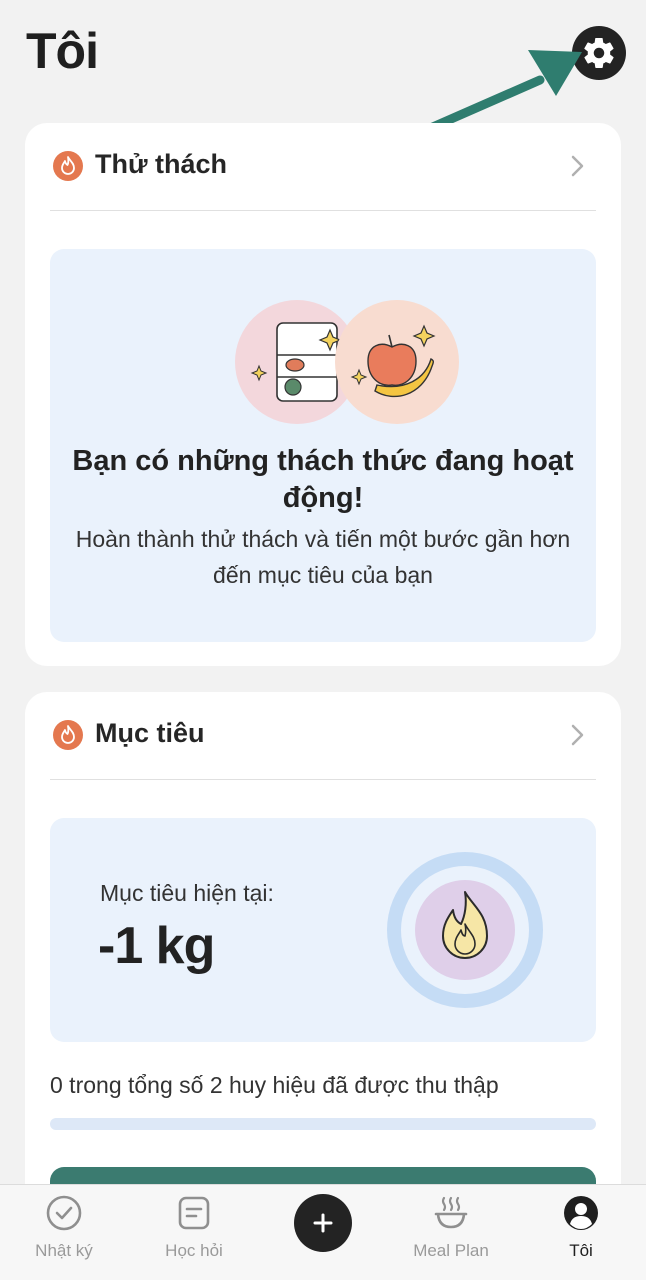 The height and width of the screenshot is (1280, 646). Describe the element at coordinates (451, 1212) in the screenshot. I see `steaming-bowl-icon` at that location.